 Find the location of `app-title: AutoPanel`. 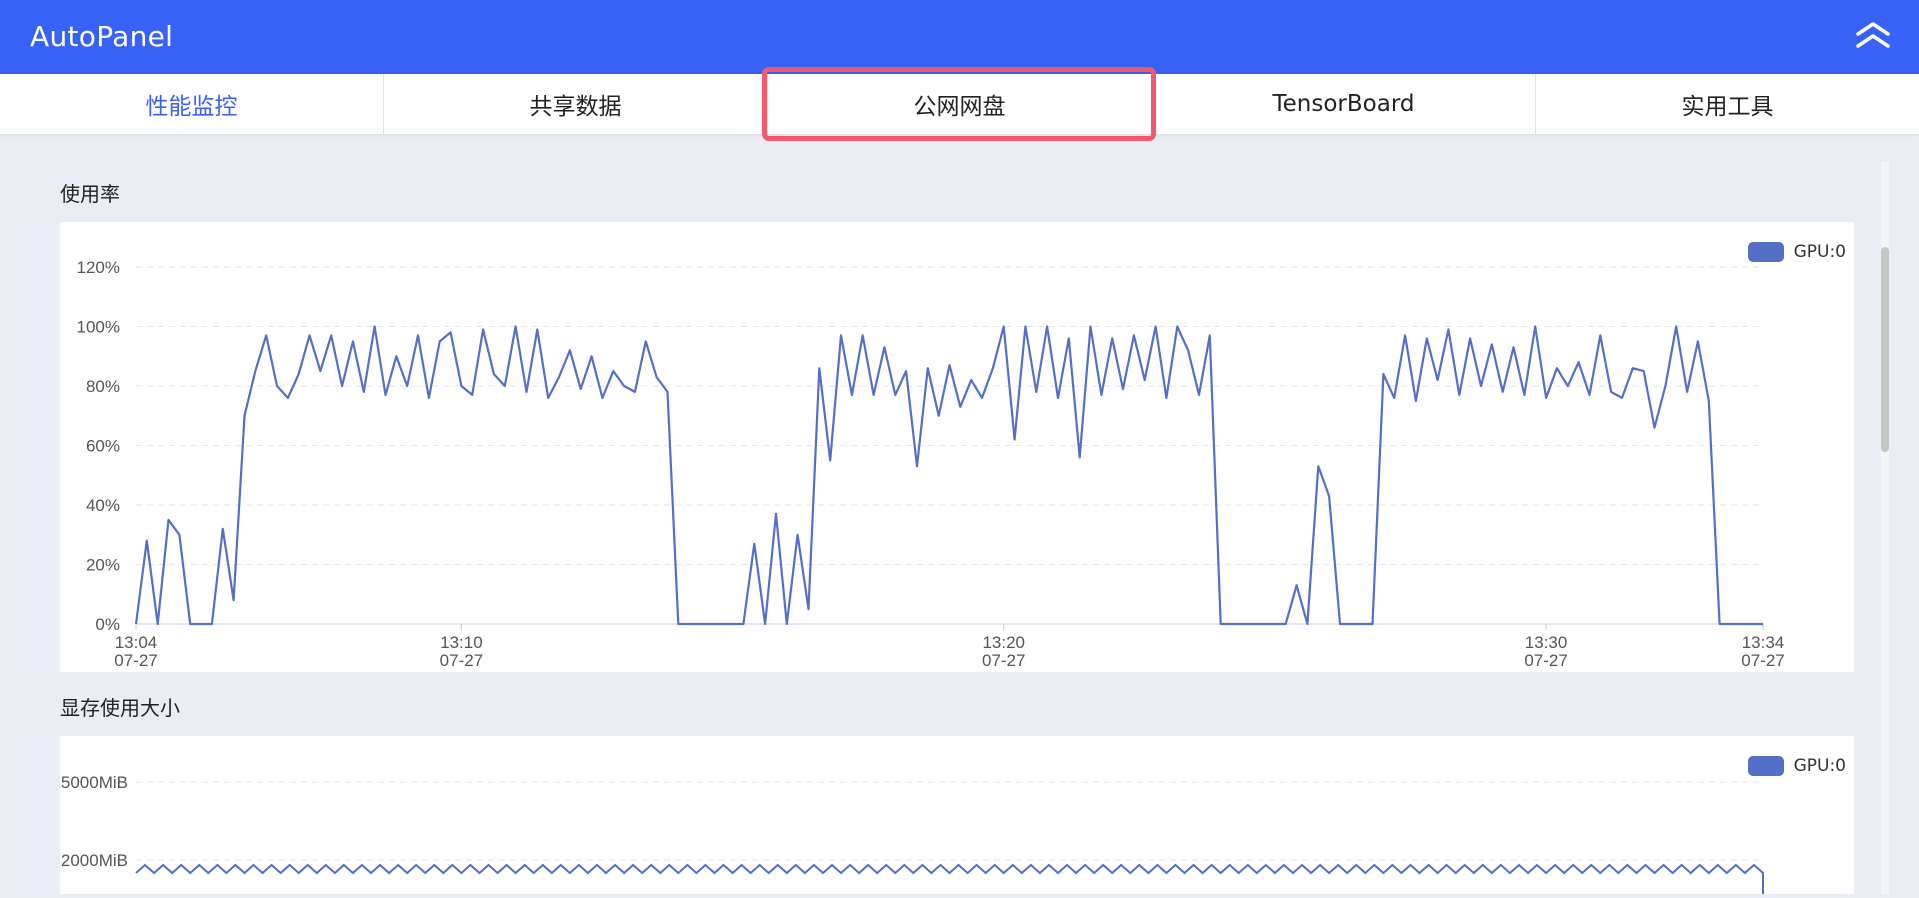

app-title: AutoPanel is located at coordinates (102, 36).